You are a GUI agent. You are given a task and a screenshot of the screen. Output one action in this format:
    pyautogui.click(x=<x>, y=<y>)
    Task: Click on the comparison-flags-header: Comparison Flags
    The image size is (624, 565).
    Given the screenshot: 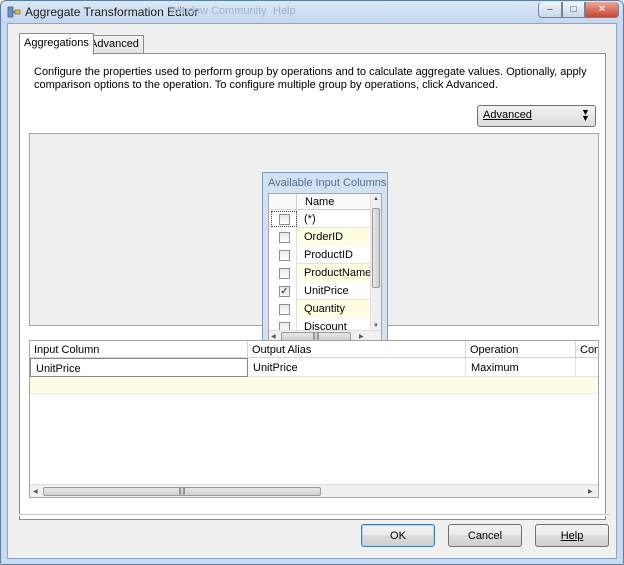 What is the action you would take?
    pyautogui.click(x=587, y=349)
    